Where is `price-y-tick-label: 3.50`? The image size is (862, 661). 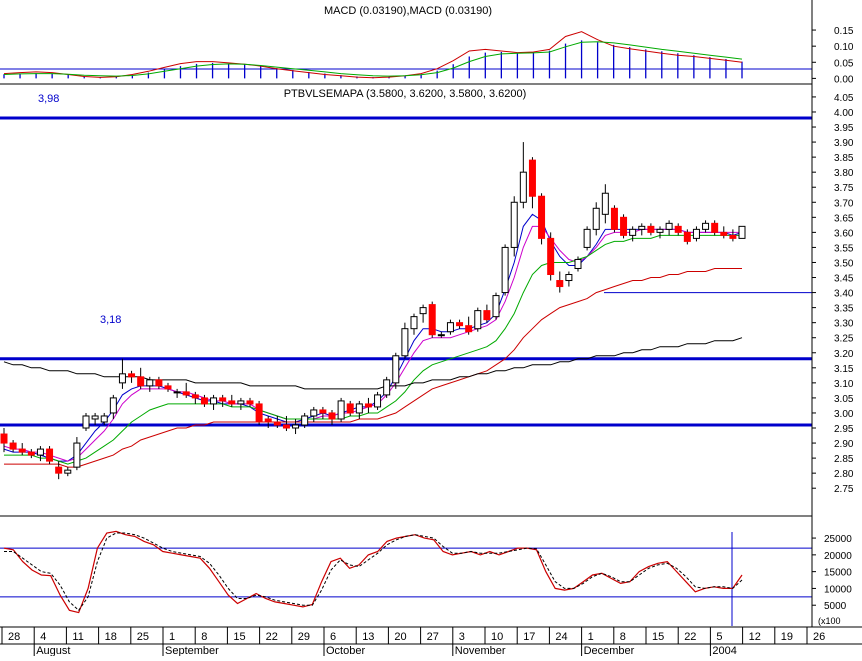
price-y-tick-label: 3.50 is located at coordinates (844, 263).